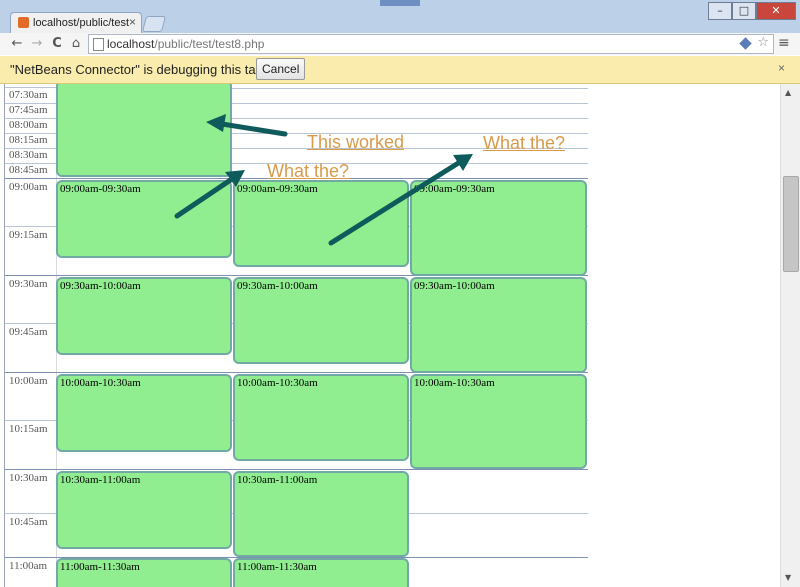 The width and height of the screenshot is (800, 587). What do you see at coordinates (744, 11) in the screenshot?
I see `maximize-button: □` at bounding box center [744, 11].